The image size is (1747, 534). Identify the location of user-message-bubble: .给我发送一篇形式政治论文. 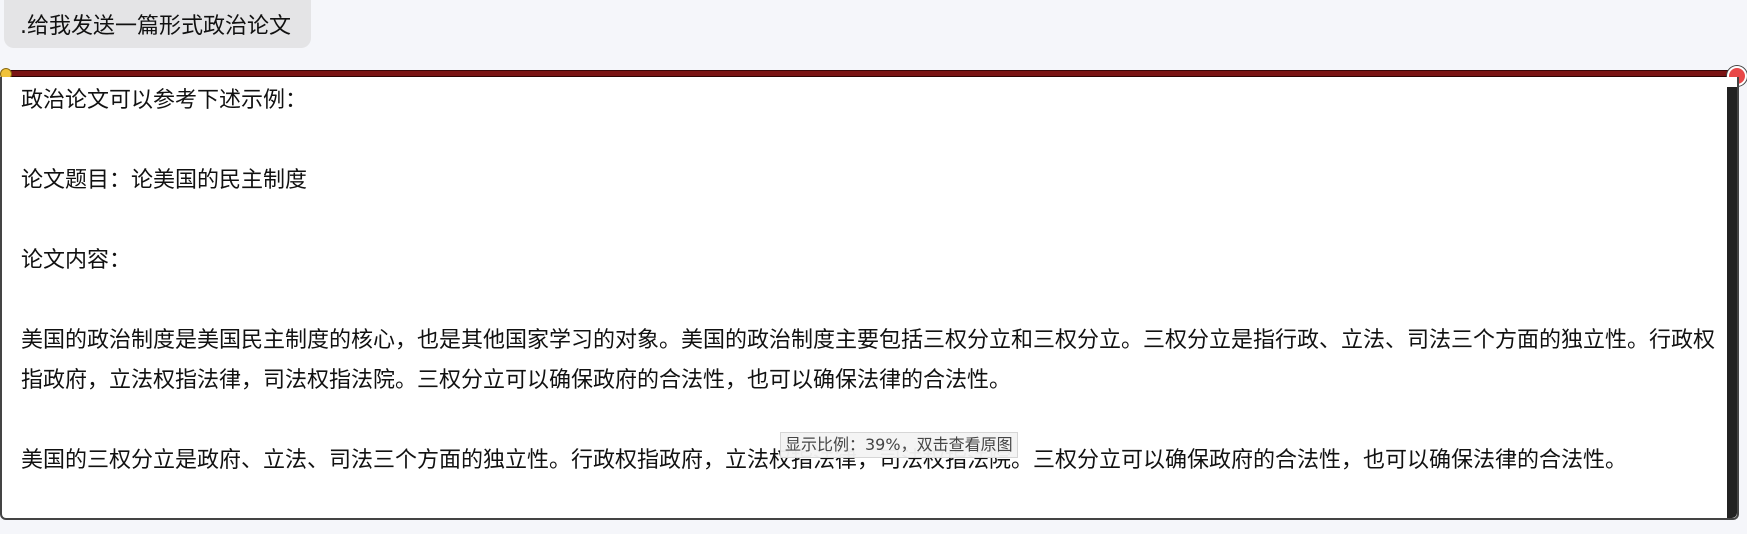
(157, 24).